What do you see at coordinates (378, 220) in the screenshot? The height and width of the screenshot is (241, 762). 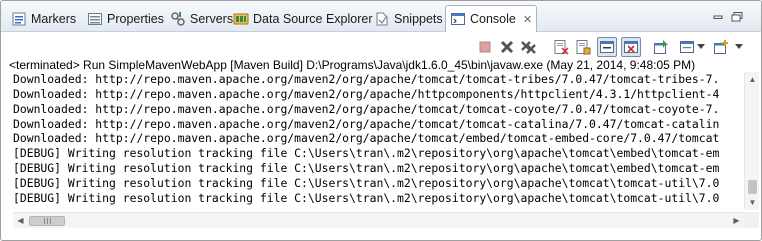 I see `horizontal-scrollbar: ◀ ▶` at bounding box center [378, 220].